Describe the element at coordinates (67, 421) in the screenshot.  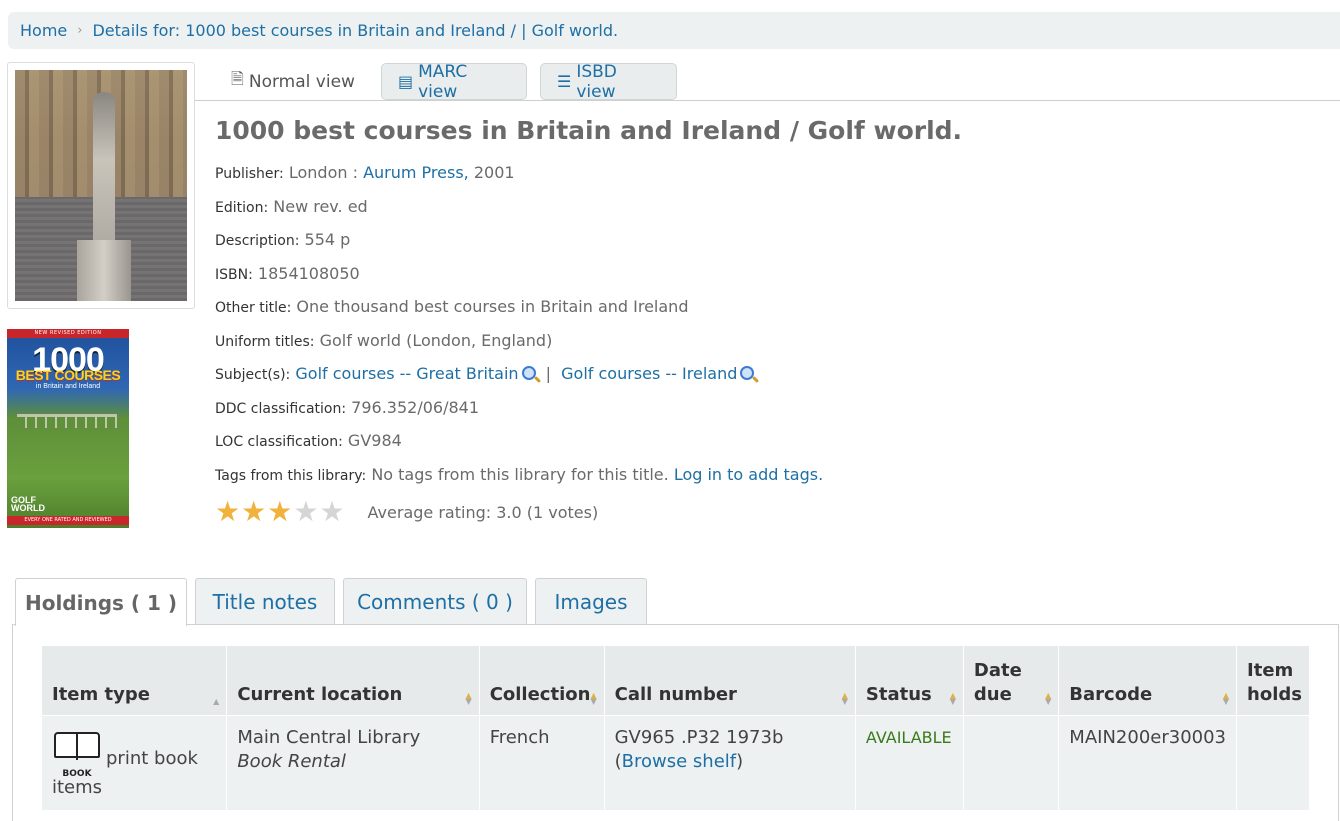
I see `cover-bridge` at that location.